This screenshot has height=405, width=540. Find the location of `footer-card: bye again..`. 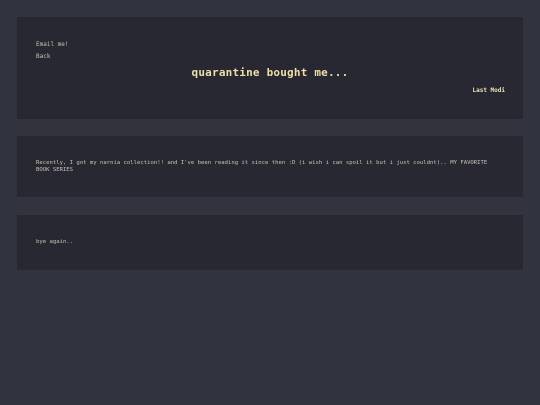

footer-card: bye again.. is located at coordinates (270, 242).